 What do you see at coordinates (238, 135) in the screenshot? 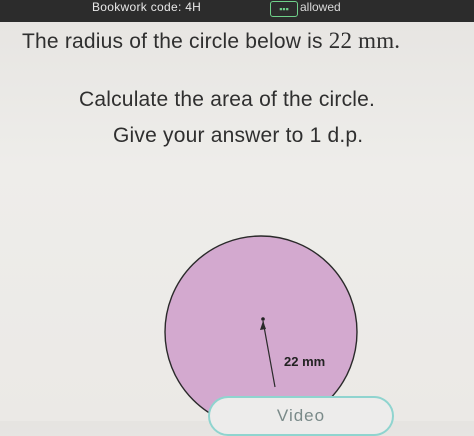
I see `question-rounding: Give your answer to 1 d.p.` at bounding box center [238, 135].